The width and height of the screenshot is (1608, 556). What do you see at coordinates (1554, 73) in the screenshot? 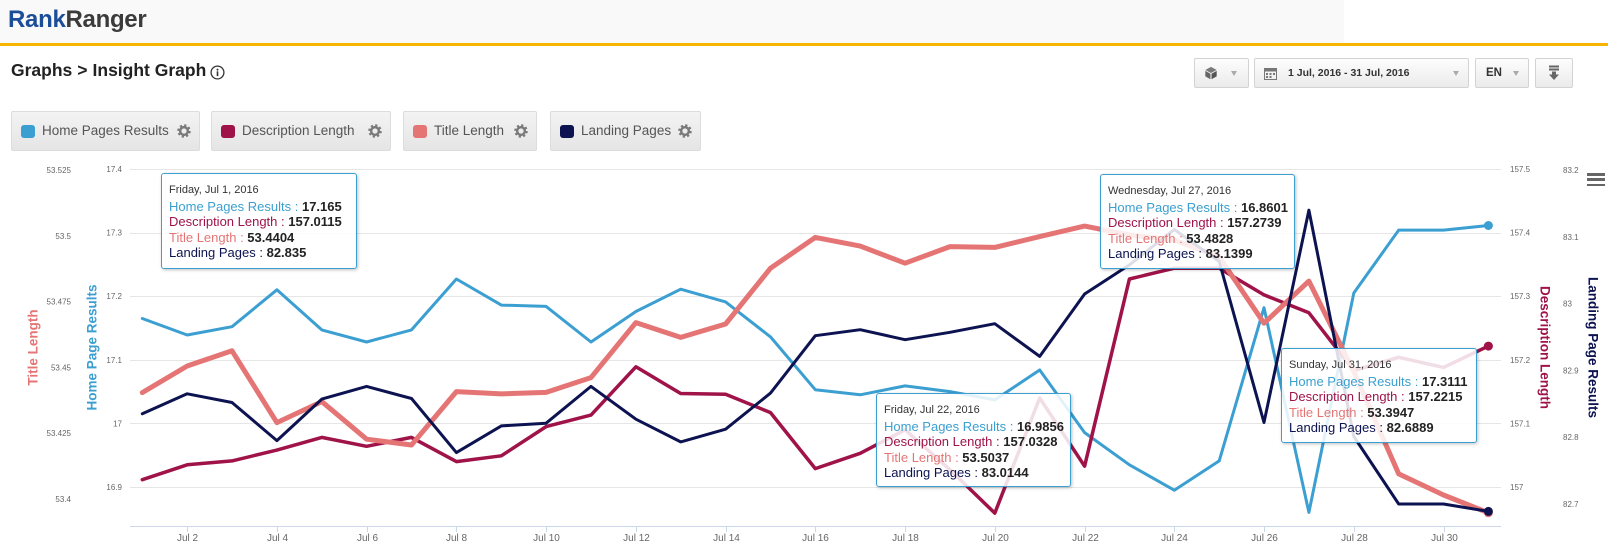
I see `download-button` at bounding box center [1554, 73].